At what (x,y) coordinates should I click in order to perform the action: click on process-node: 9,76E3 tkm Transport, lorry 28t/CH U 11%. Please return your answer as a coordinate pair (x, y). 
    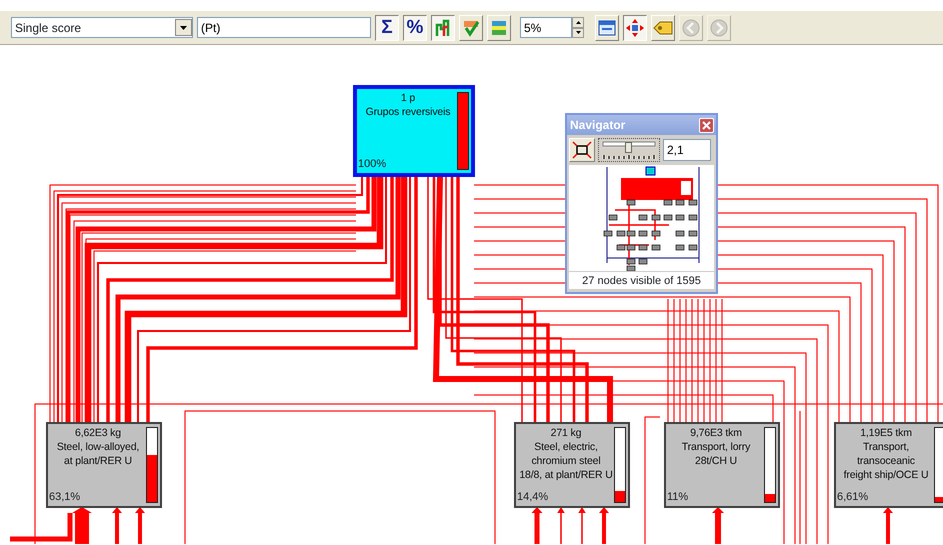
    Looking at the image, I should click on (722, 465).